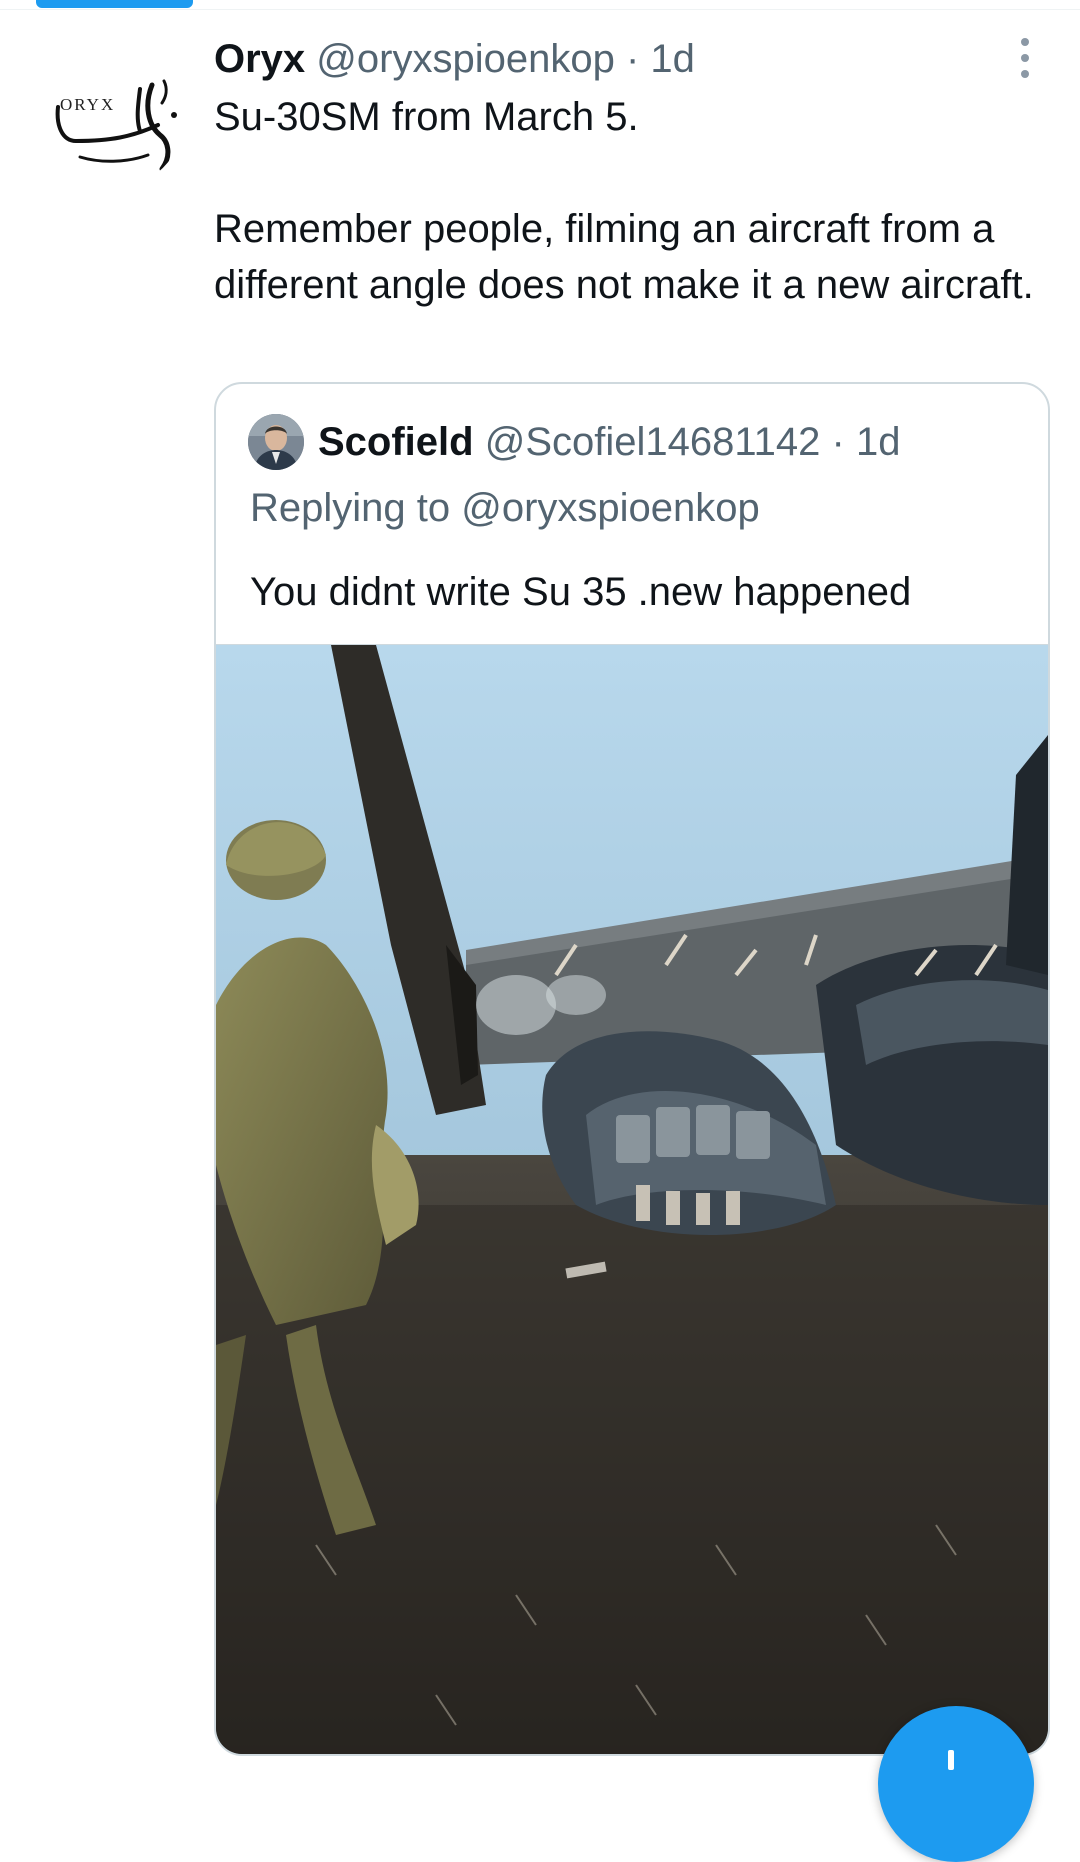 The image size is (1080, 1862). I want to click on compose-button, so click(956, 1784).